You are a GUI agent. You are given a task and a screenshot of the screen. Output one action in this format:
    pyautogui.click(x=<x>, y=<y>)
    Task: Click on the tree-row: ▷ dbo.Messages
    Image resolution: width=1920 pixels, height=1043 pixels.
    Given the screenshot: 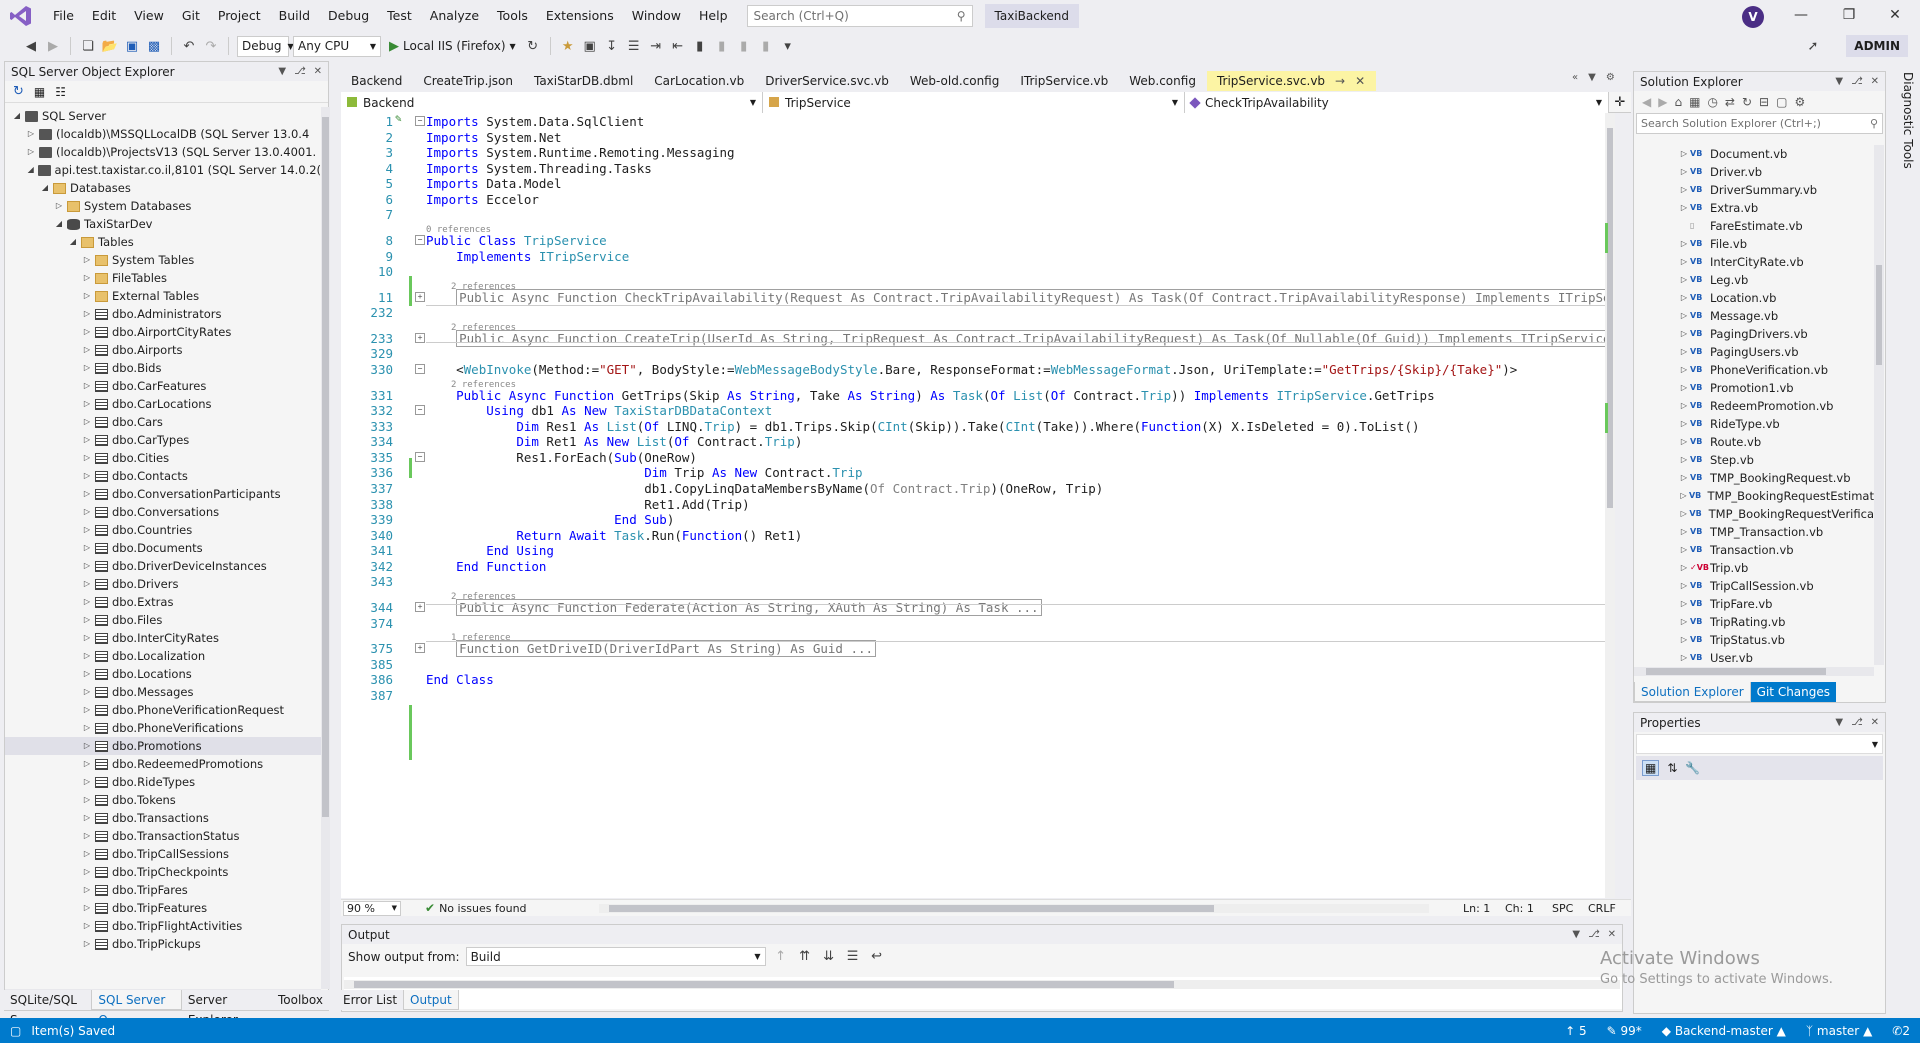 What is the action you would take?
    pyautogui.click(x=163, y=692)
    